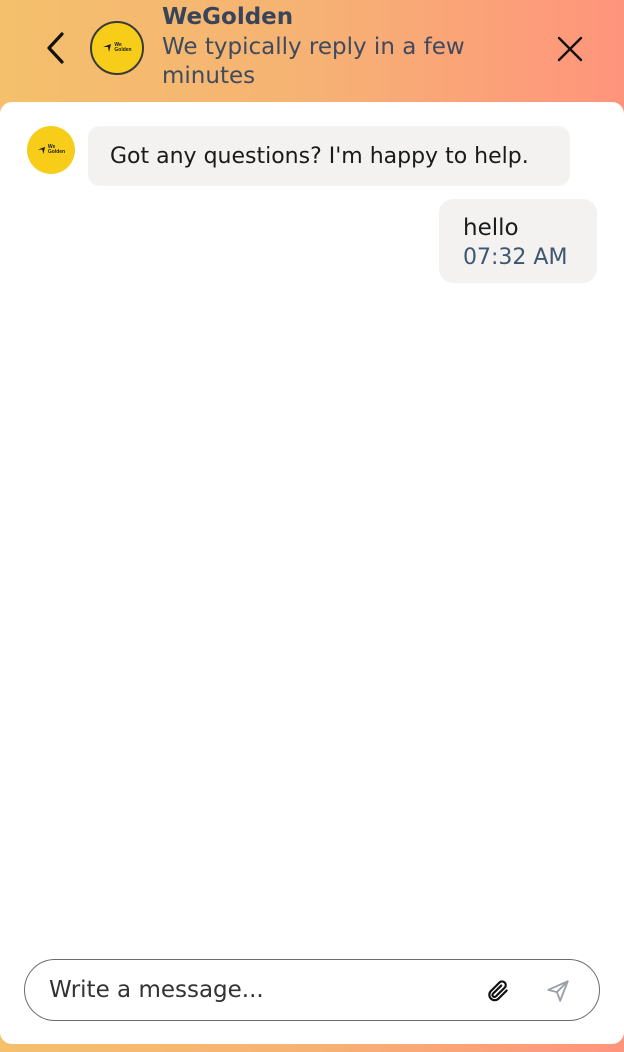  I want to click on send-icon, so click(558, 991).